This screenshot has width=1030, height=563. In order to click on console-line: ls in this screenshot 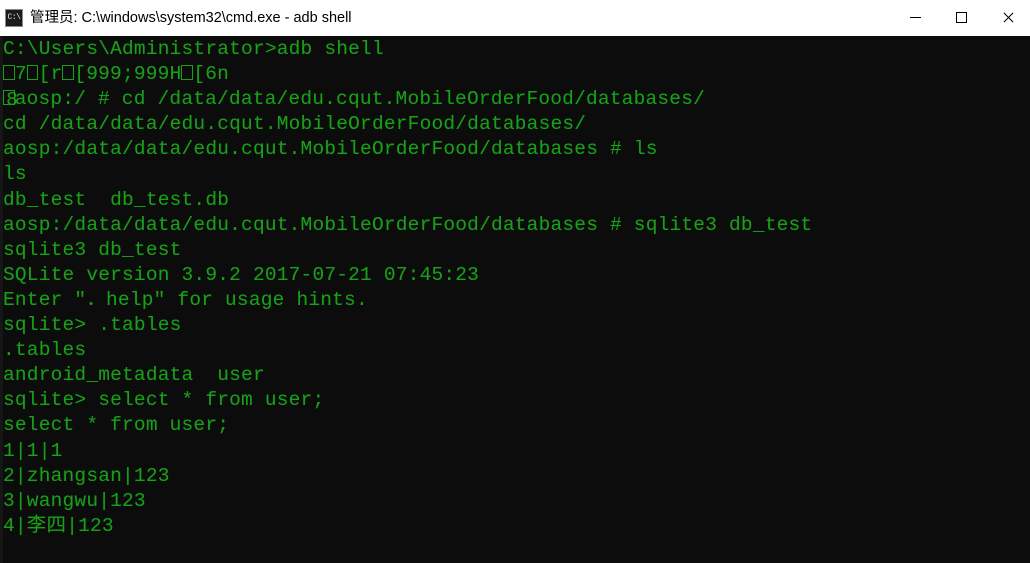, I will do `click(15, 174)`.